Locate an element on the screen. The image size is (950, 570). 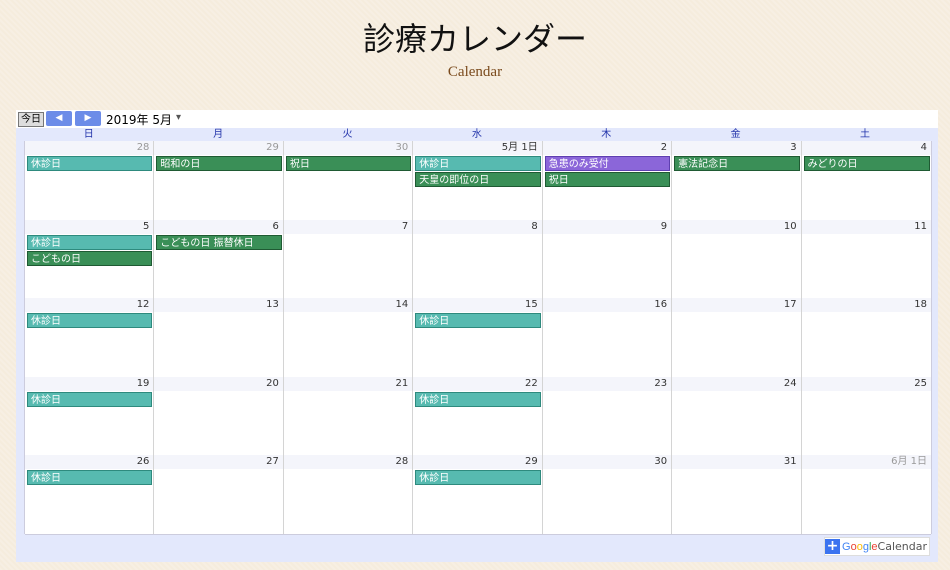
google-calendar-label: Calendar is located at coordinates (902, 546).